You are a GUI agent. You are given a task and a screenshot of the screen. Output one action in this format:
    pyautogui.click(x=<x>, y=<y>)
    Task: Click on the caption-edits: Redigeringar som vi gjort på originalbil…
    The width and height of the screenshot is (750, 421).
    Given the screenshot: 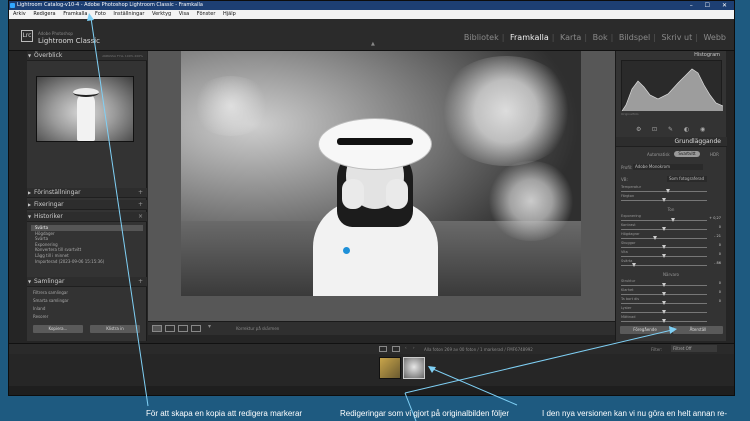 What is the action you would take?
    pyautogui.click(x=424, y=413)
    